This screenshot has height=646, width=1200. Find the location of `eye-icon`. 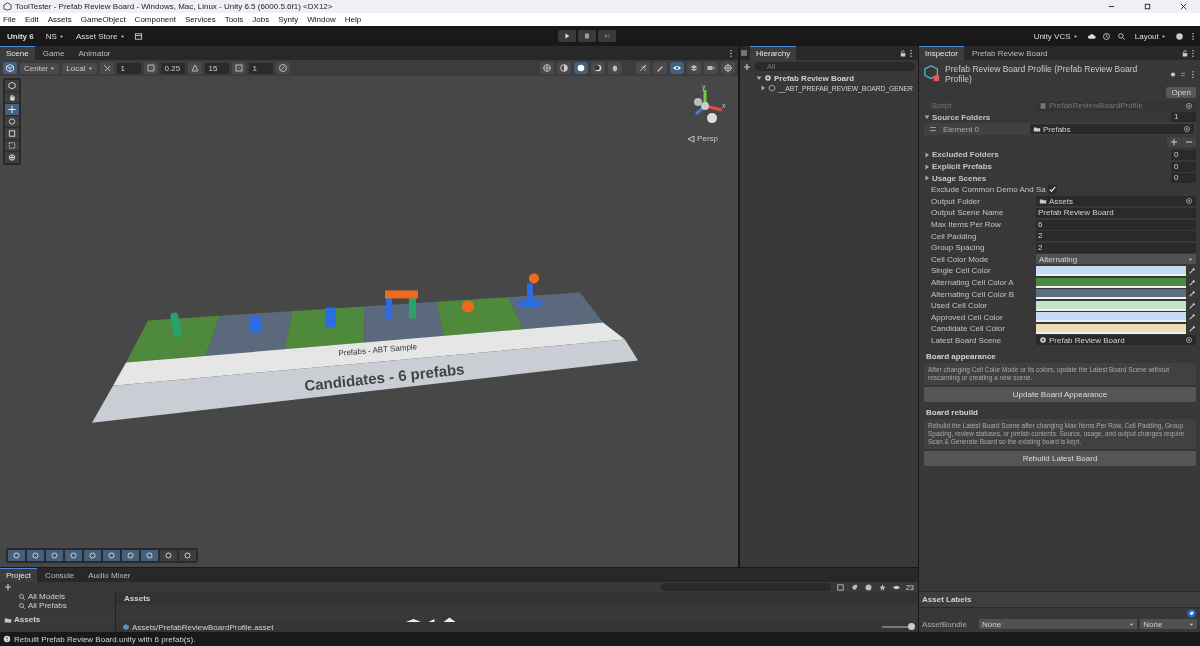

eye-icon is located at coordinates (677, 68).